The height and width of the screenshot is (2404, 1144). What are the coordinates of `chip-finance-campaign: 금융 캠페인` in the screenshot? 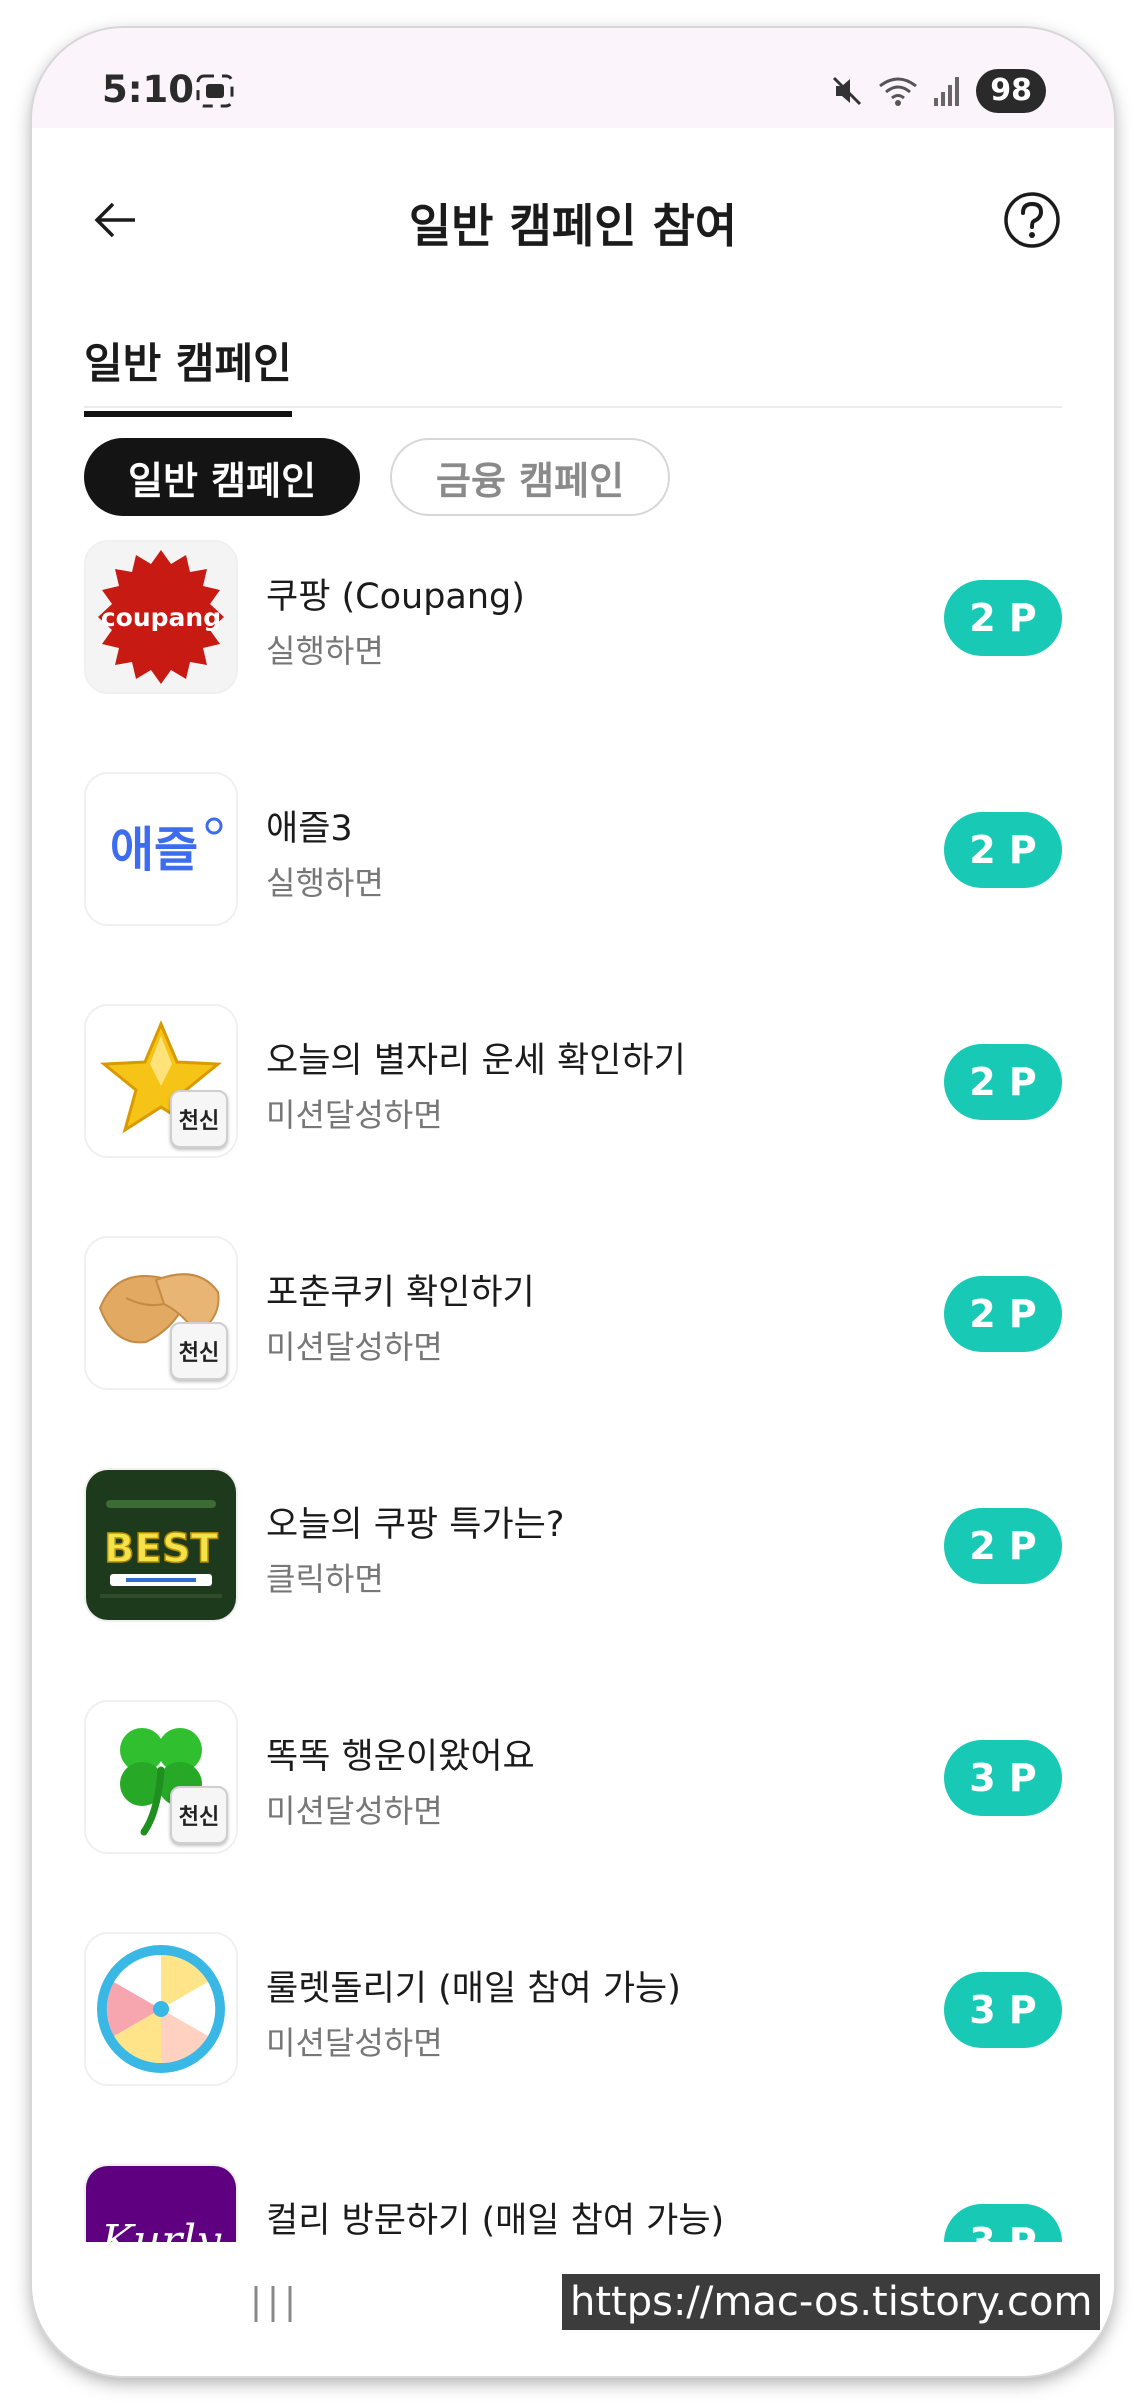 It's located at (530, 477).